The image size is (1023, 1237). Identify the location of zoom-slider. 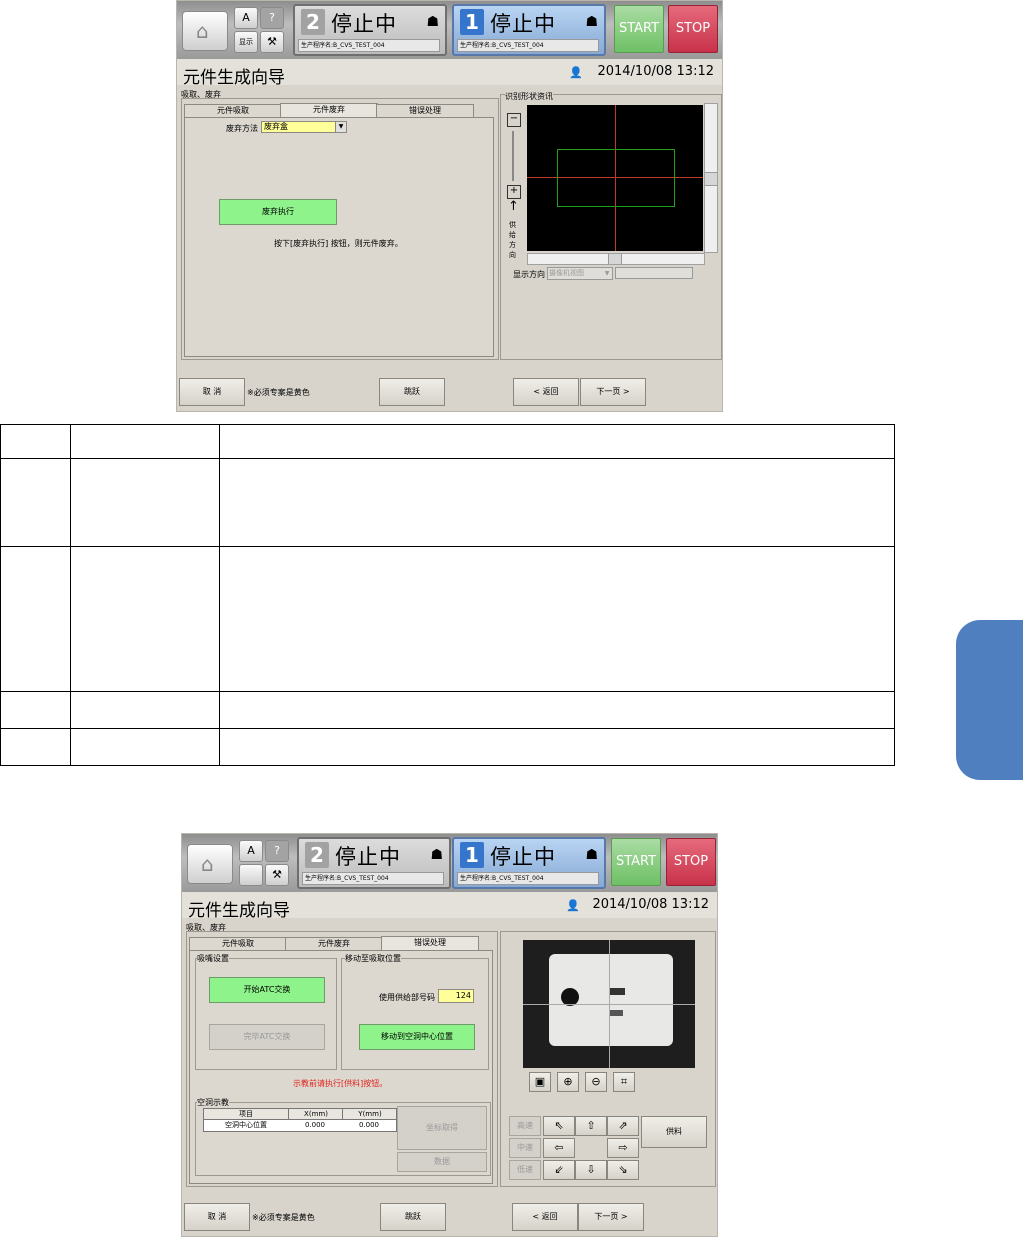
(513, 156).